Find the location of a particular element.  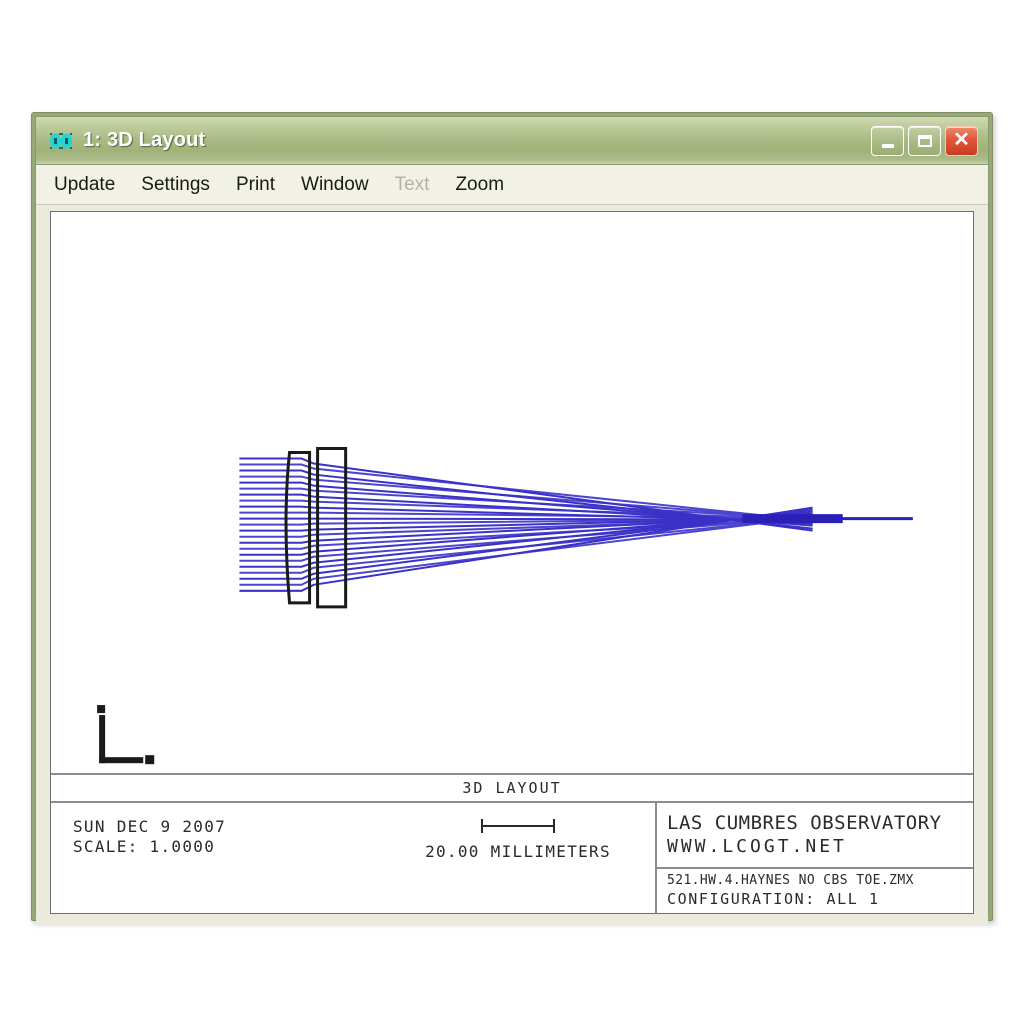

footer-title-label: 3D LAYOUT is located at coordinates (512, 788).